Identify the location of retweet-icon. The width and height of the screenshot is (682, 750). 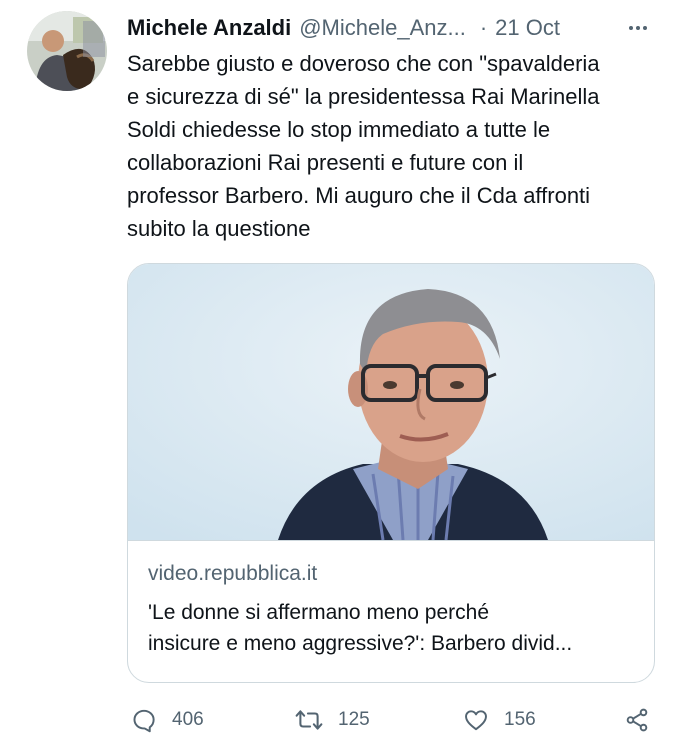
(309, 720).